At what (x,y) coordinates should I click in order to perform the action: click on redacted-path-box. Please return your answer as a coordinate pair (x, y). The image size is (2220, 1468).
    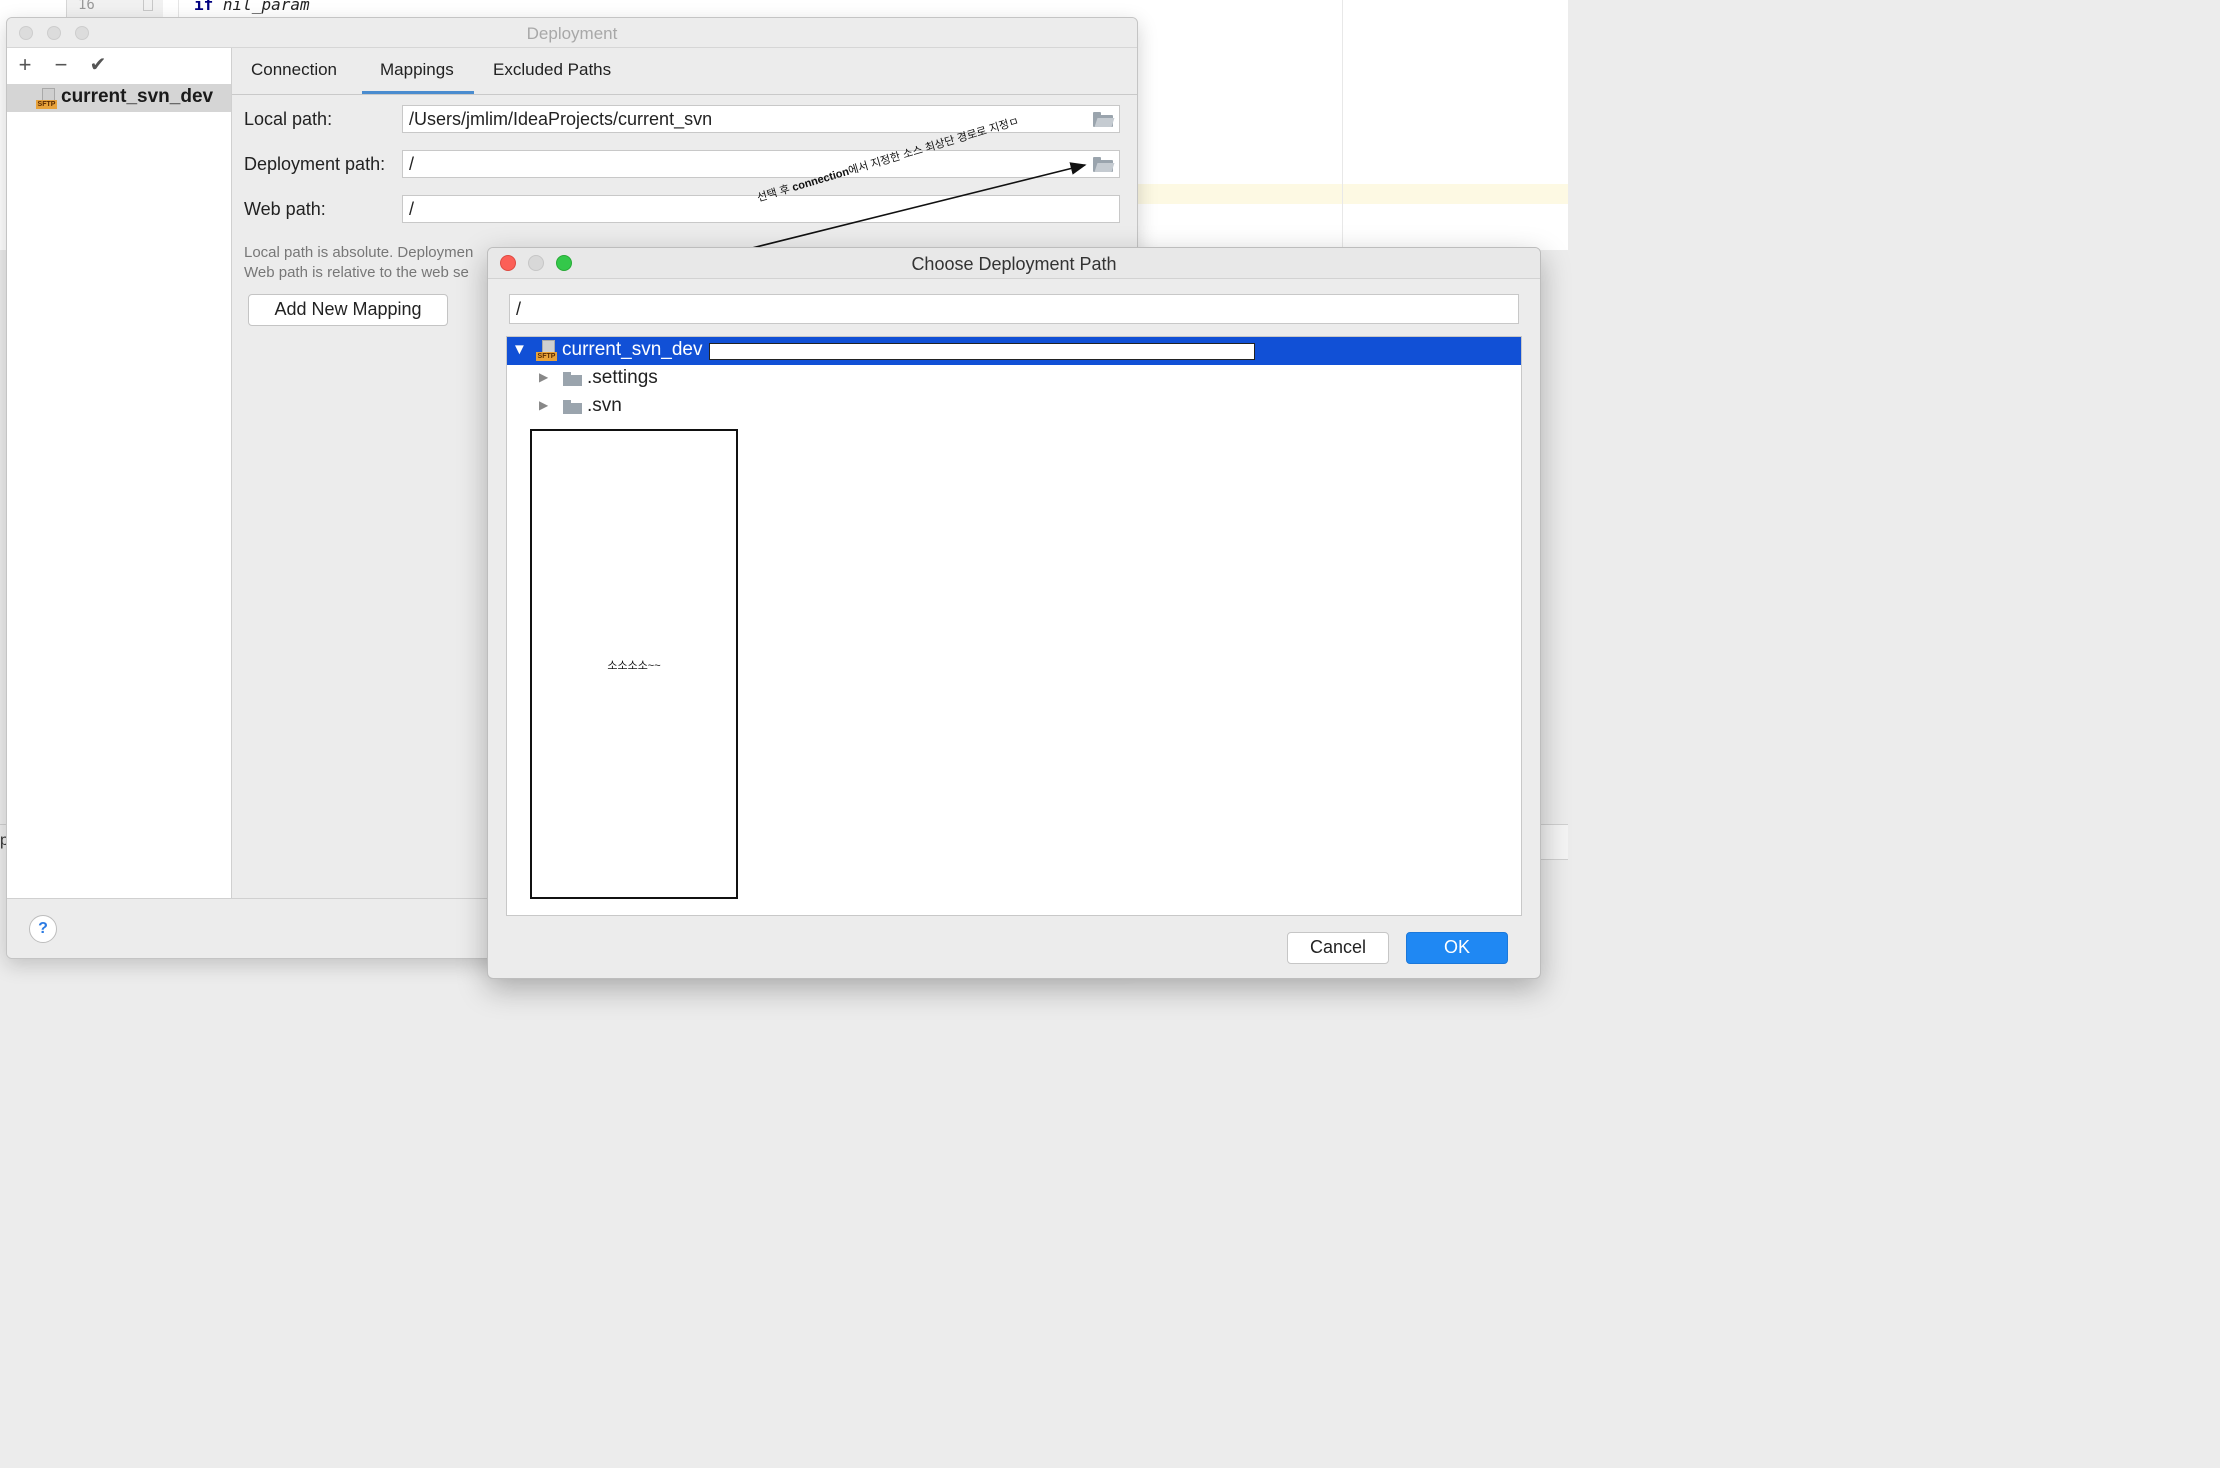
    Looking at the image, I should click on (982, 351).